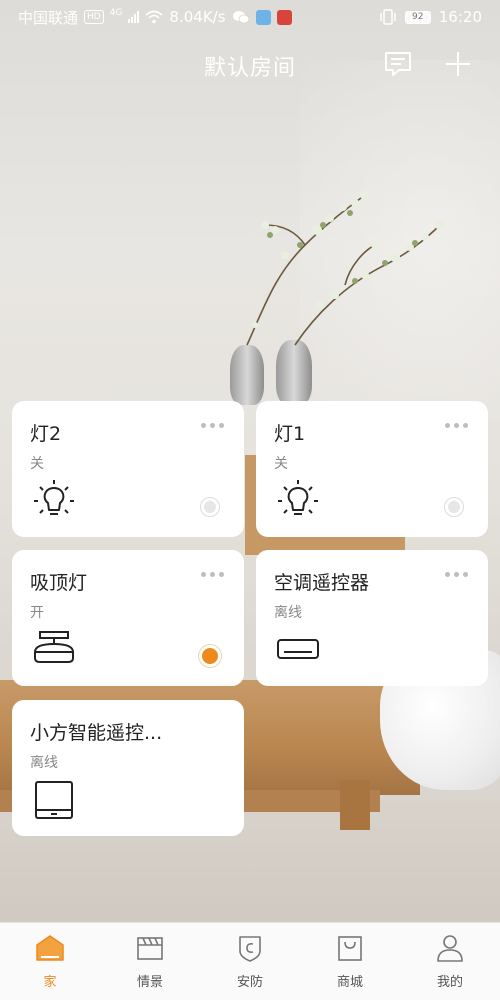 Image resolution: width=500 pixels, height=1000 pixels. I want to click on device-name: 空调遥控器, so click(322, 583).